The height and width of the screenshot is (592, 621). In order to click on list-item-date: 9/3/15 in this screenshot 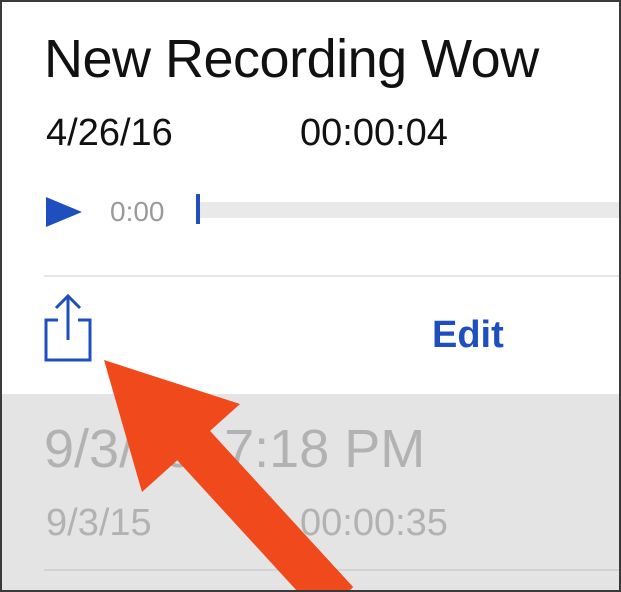, I will do `click(99, 523)`.